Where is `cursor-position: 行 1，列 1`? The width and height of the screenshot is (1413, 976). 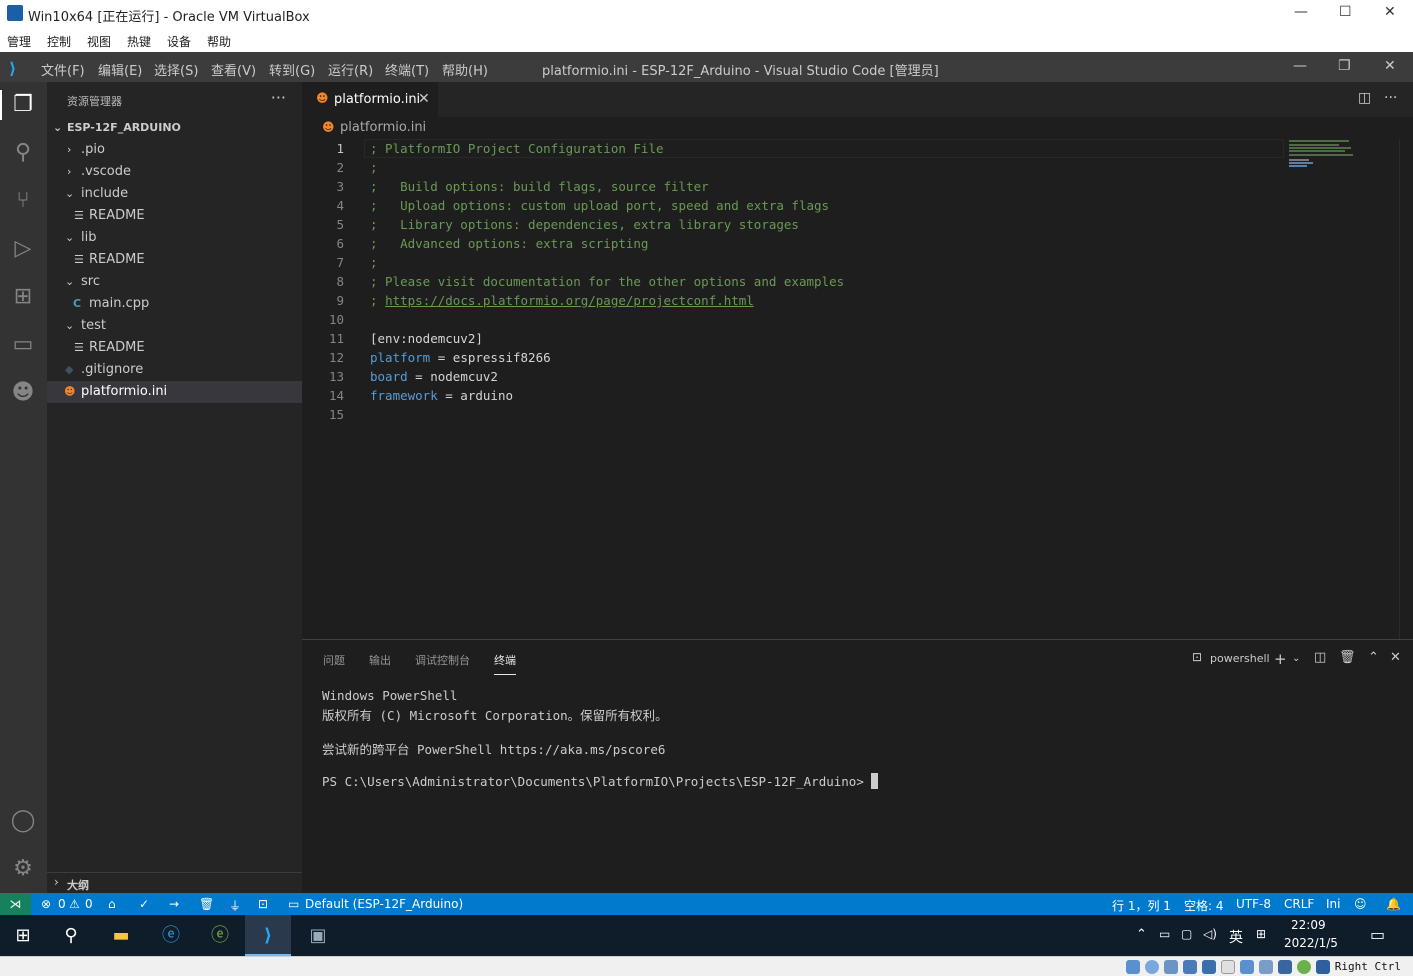
cursor-position: 行 1，列 1 is located at coordinates (1141, 905).